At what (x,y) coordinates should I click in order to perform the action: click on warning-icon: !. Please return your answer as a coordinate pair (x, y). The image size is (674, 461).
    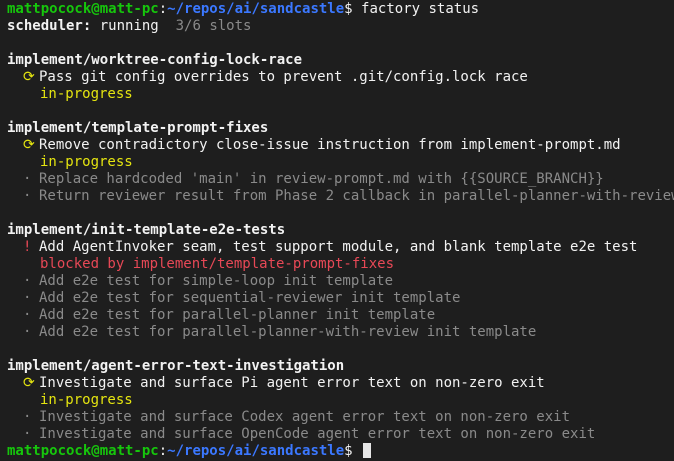
    Looking at the image, I should click on (27, 247).